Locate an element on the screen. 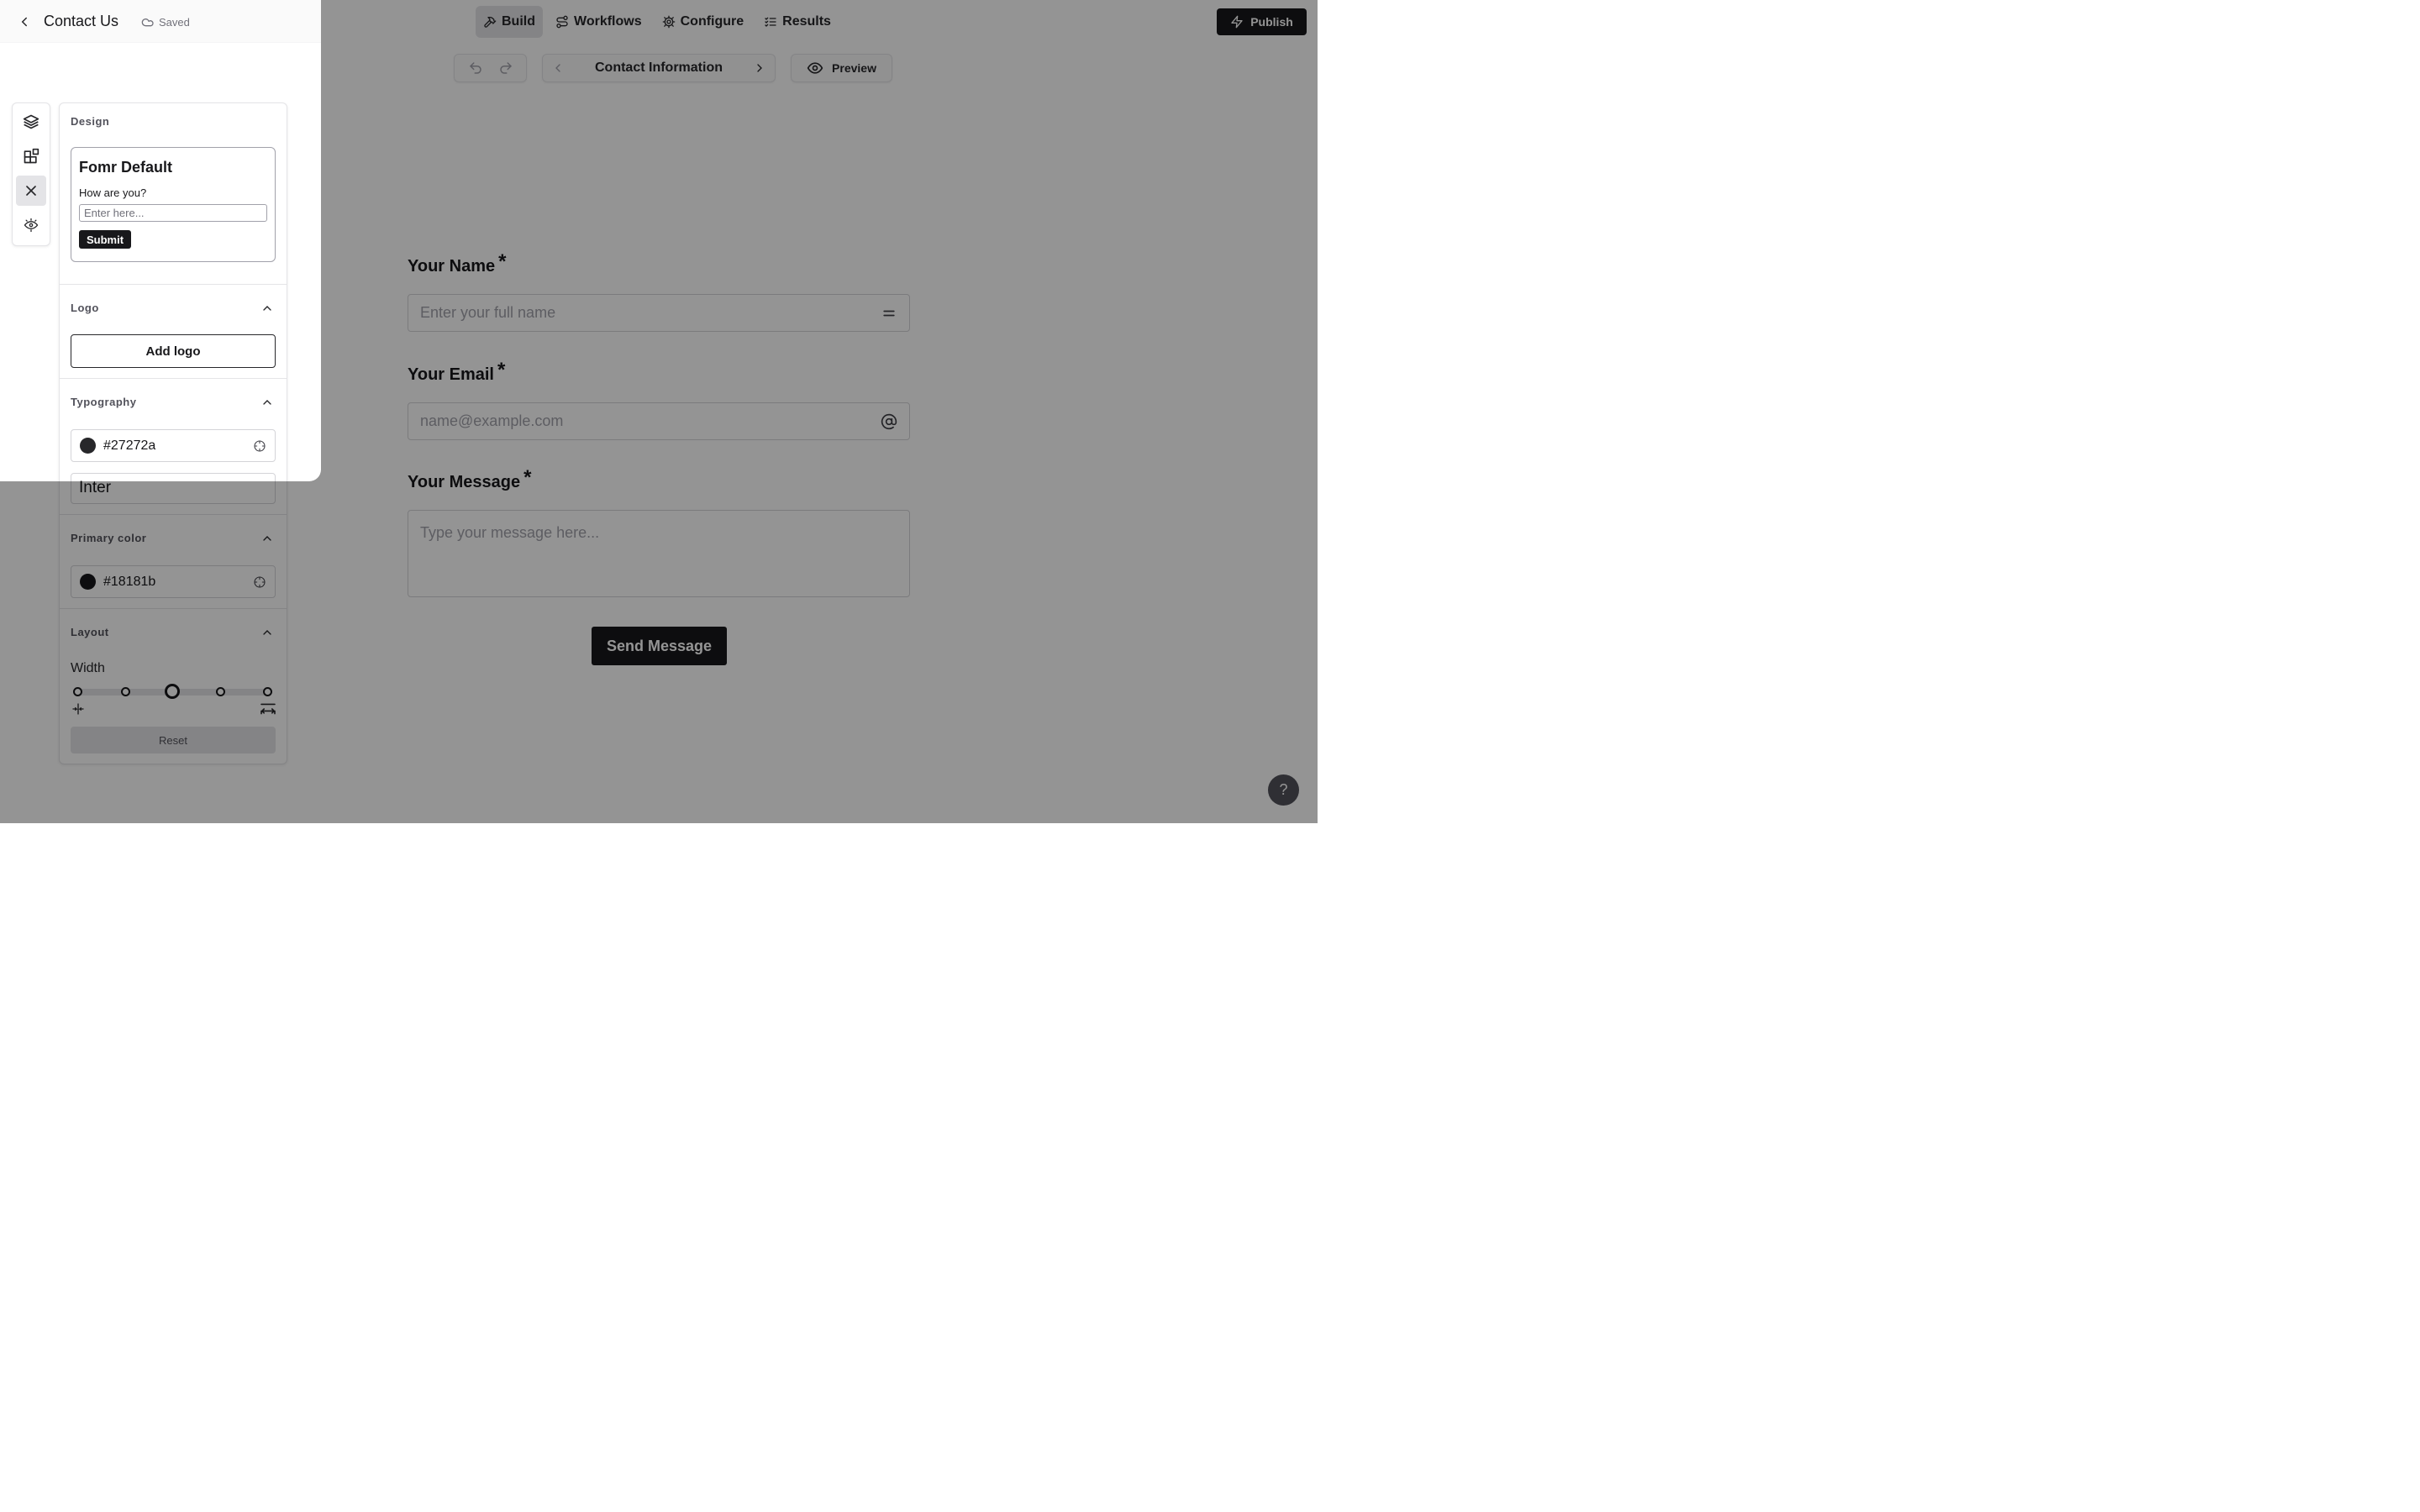  sheet-header: Contact Us Saved is located at coordinates (161, 21).